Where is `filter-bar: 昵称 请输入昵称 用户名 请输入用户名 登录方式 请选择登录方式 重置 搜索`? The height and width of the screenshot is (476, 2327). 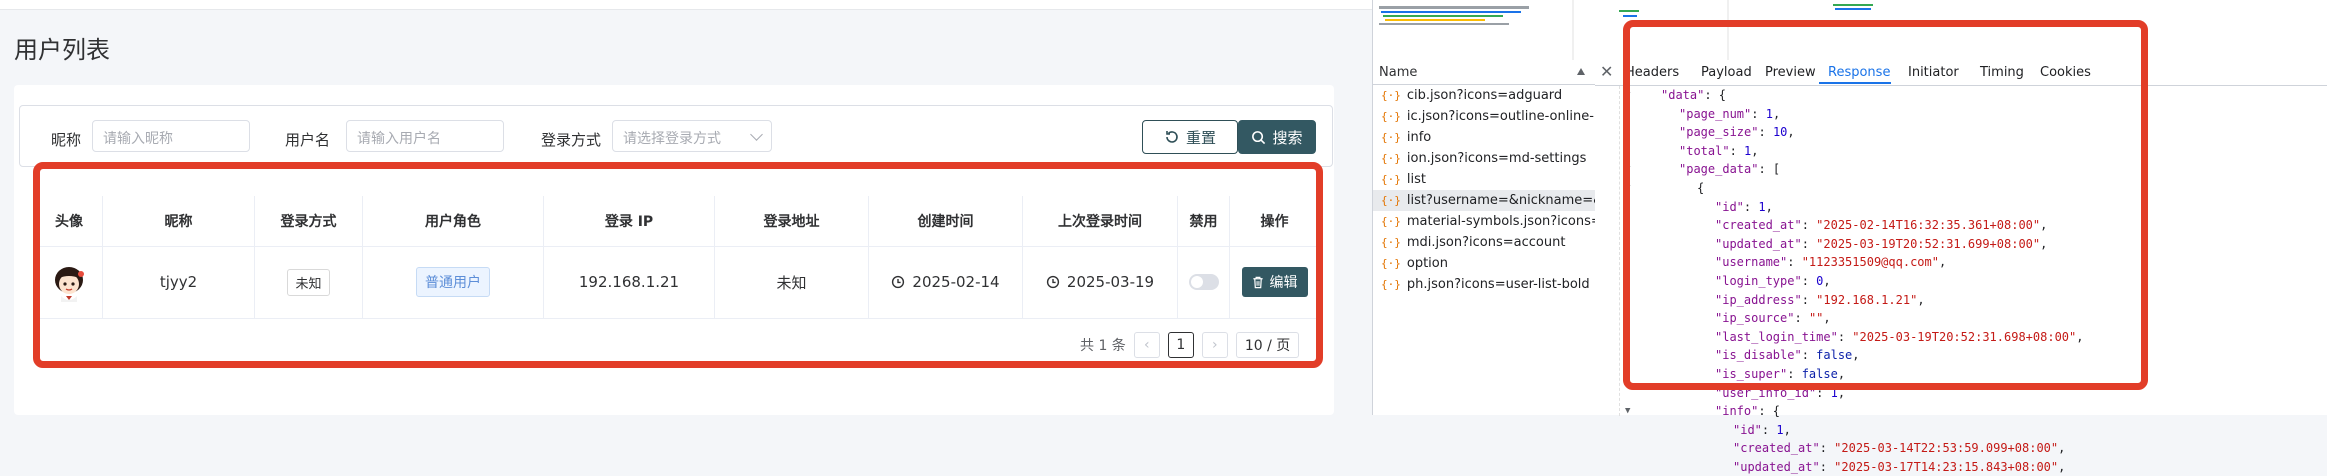
filter-bar: 昵称 请输入昵称 用户名 请输入用户名 登录方式 请选择登录方式 重置 搜索 is located at coordinates (676, 136).